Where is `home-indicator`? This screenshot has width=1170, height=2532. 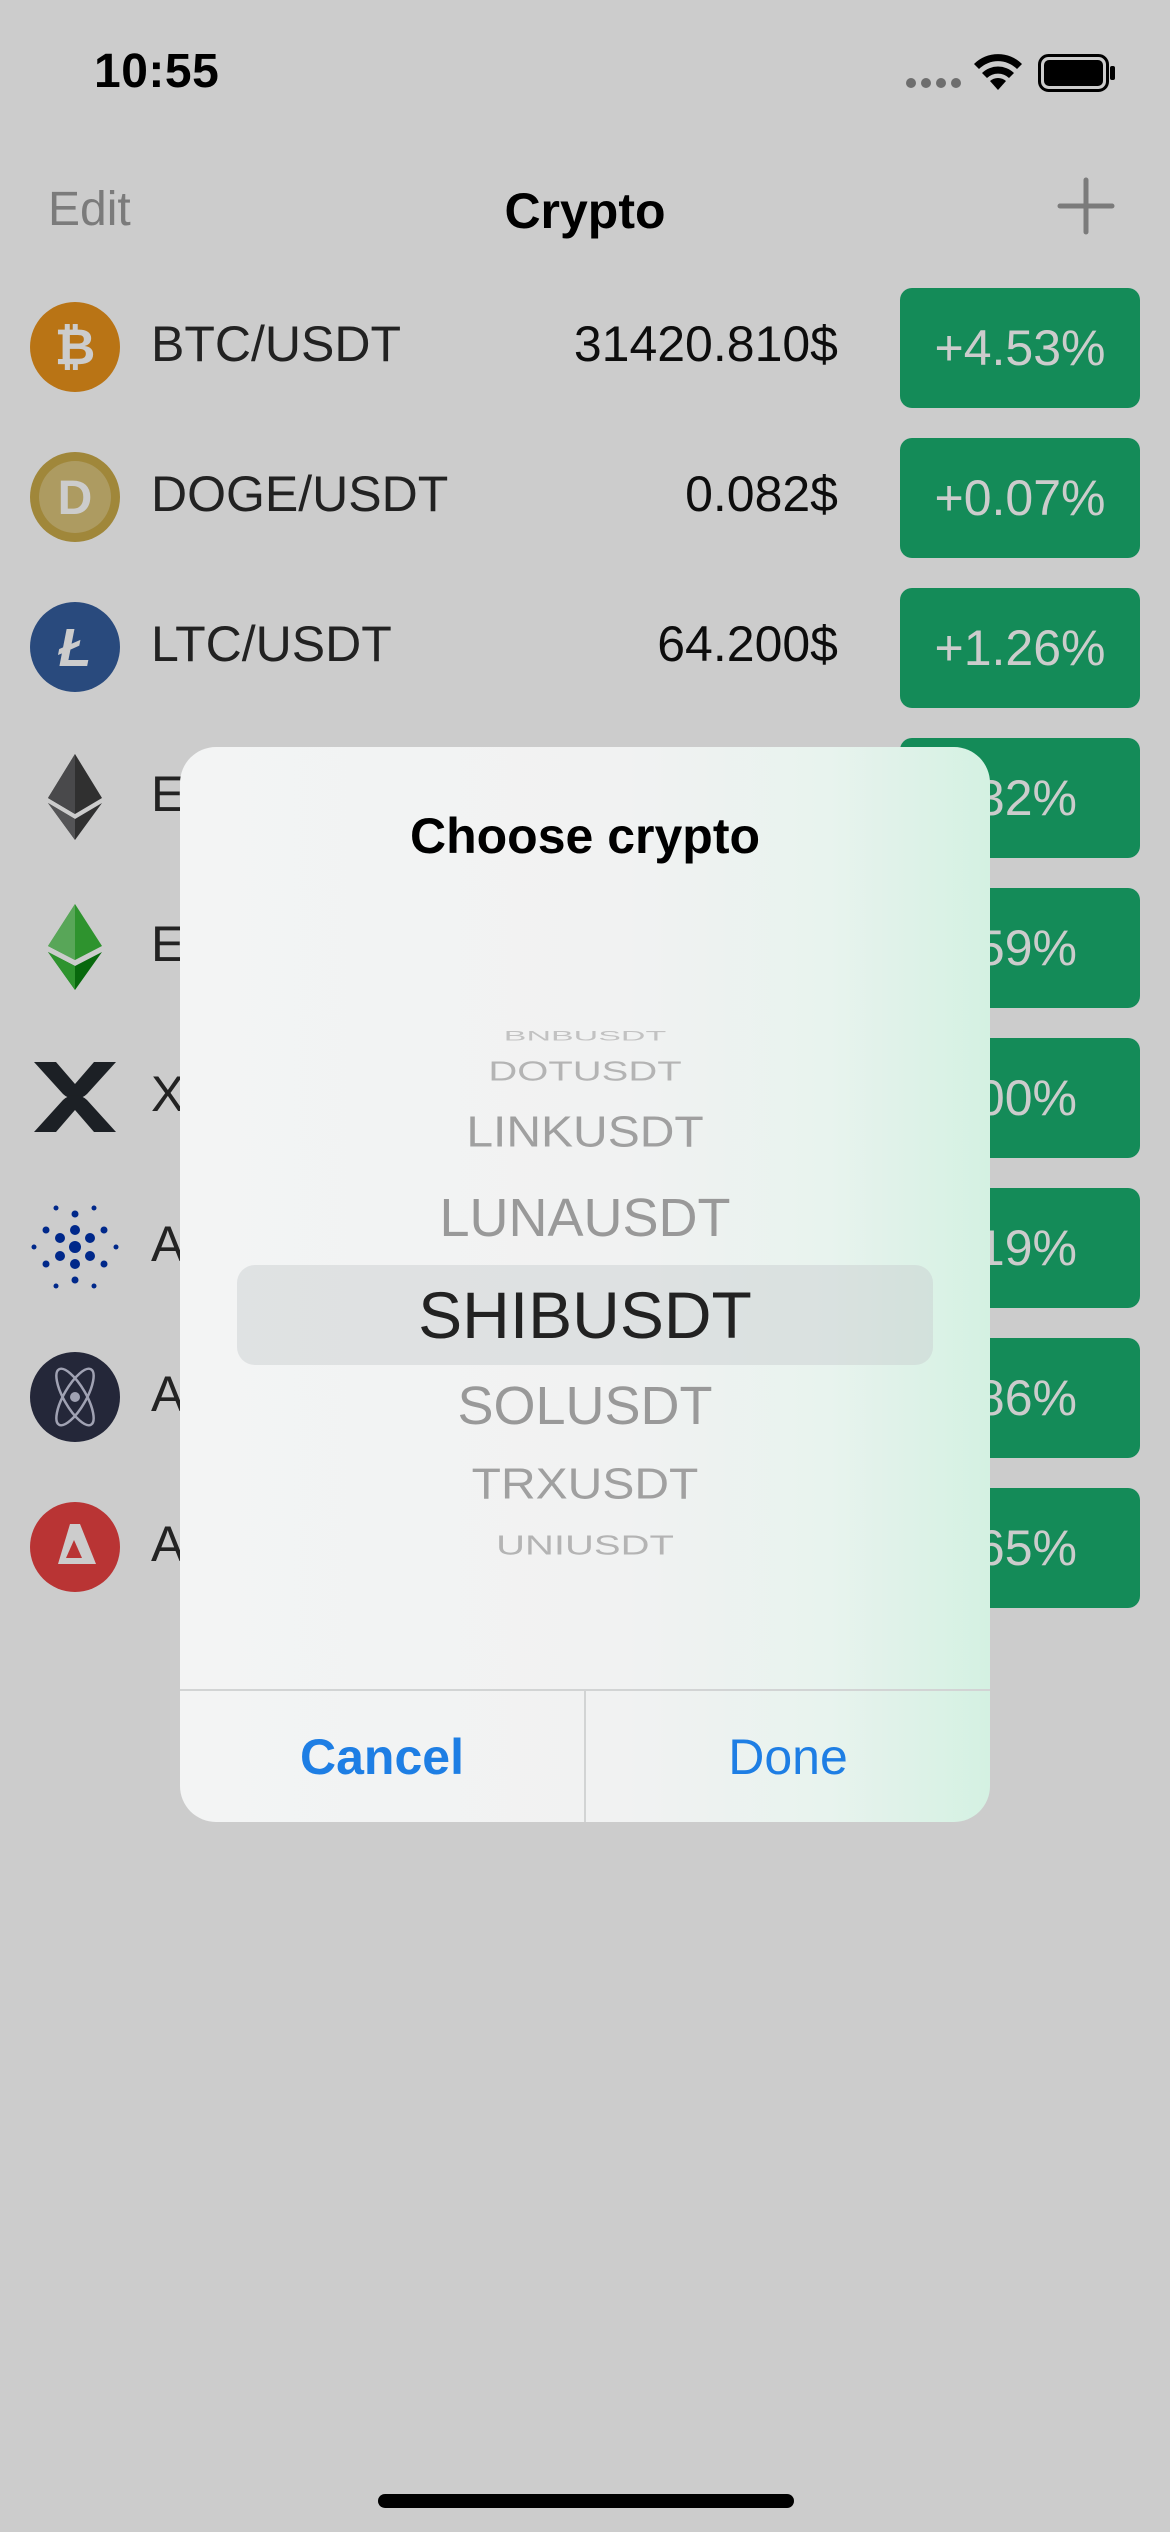 home-indicator is located at coordinates (586, 2501).